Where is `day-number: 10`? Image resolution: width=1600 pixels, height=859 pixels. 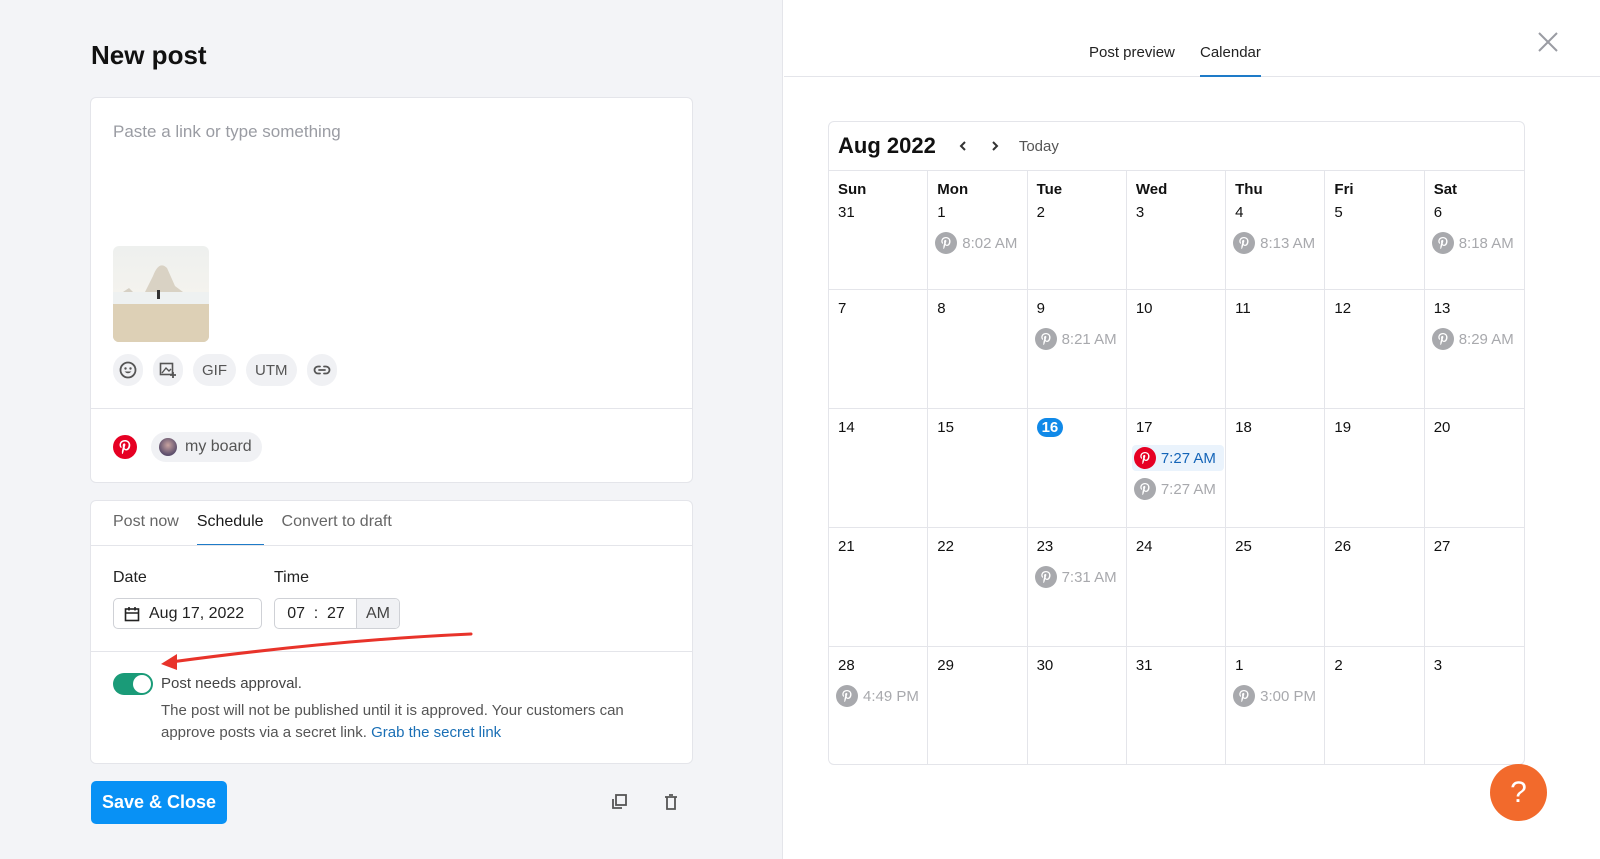
day-number: 10 is located at coordinates (1144, 308).